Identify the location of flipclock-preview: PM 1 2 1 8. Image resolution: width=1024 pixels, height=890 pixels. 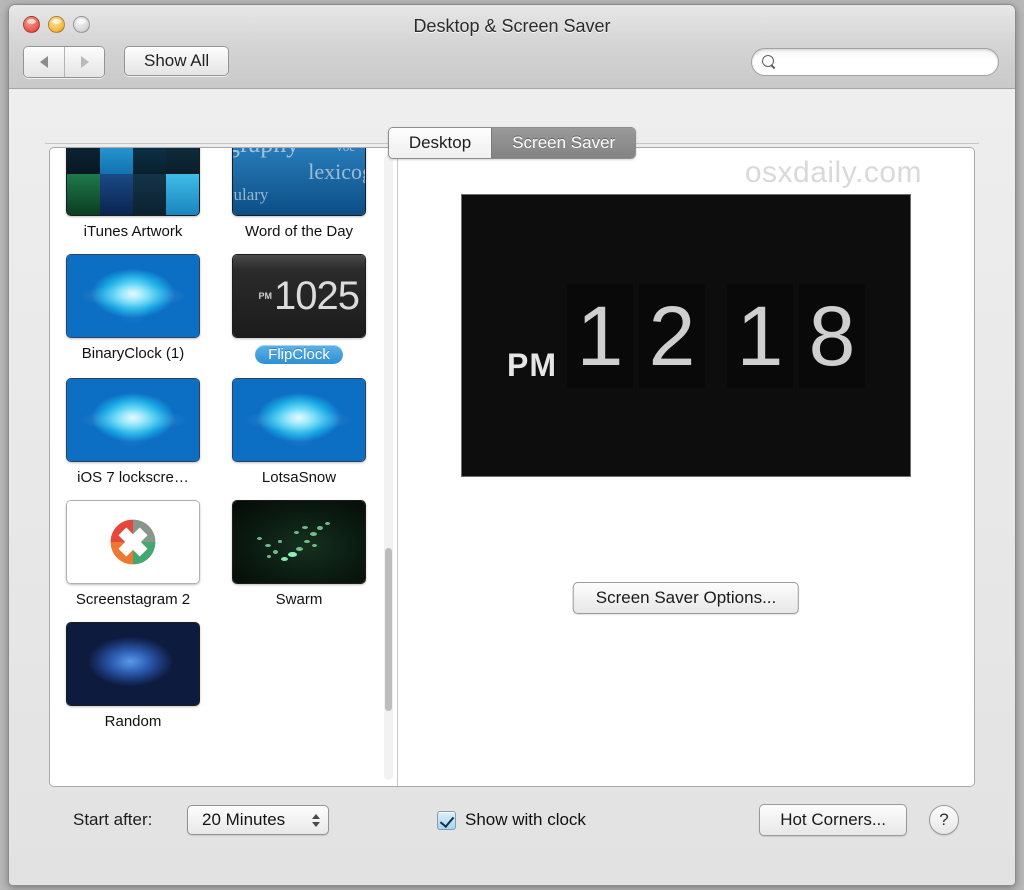
(686, 335).